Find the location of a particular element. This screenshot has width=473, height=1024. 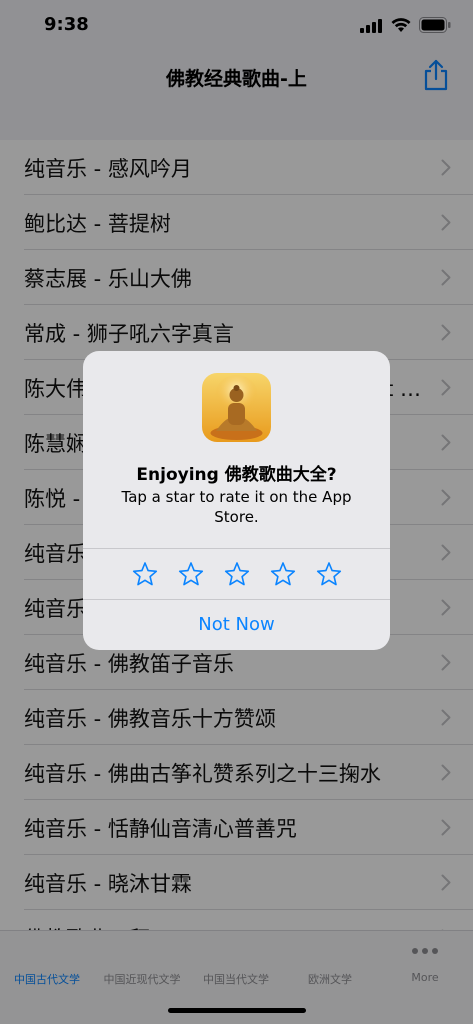

alert-divider is located at coordinates (236, 548).